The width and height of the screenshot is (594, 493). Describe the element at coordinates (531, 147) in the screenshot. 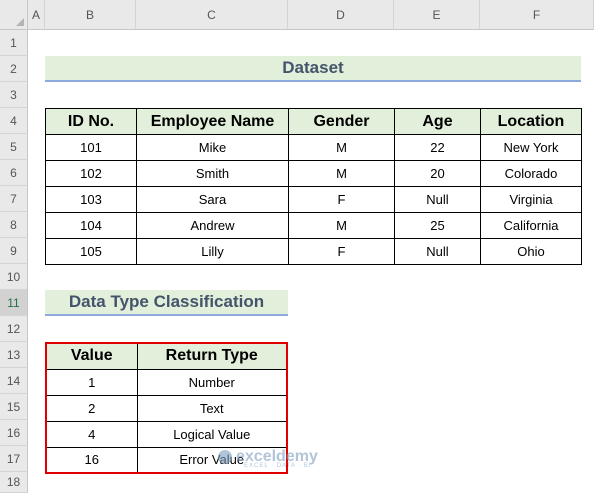

I see `table-cell: New York` at that location.